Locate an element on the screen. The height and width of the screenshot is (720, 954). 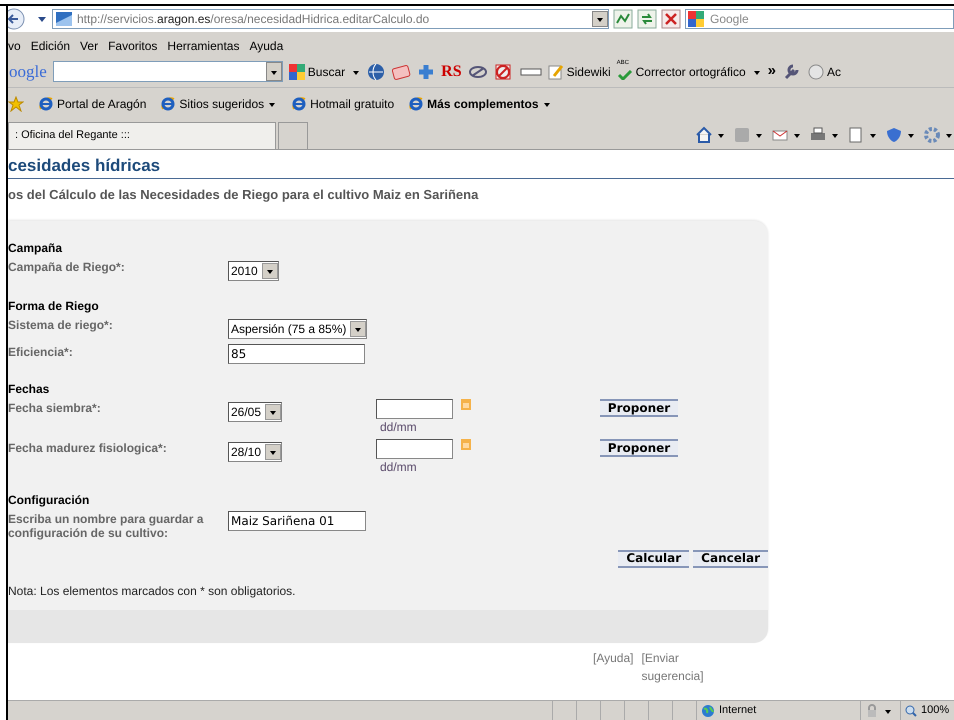
favorite-link: Sitios sugeridos is located at coordinates (219, 104).